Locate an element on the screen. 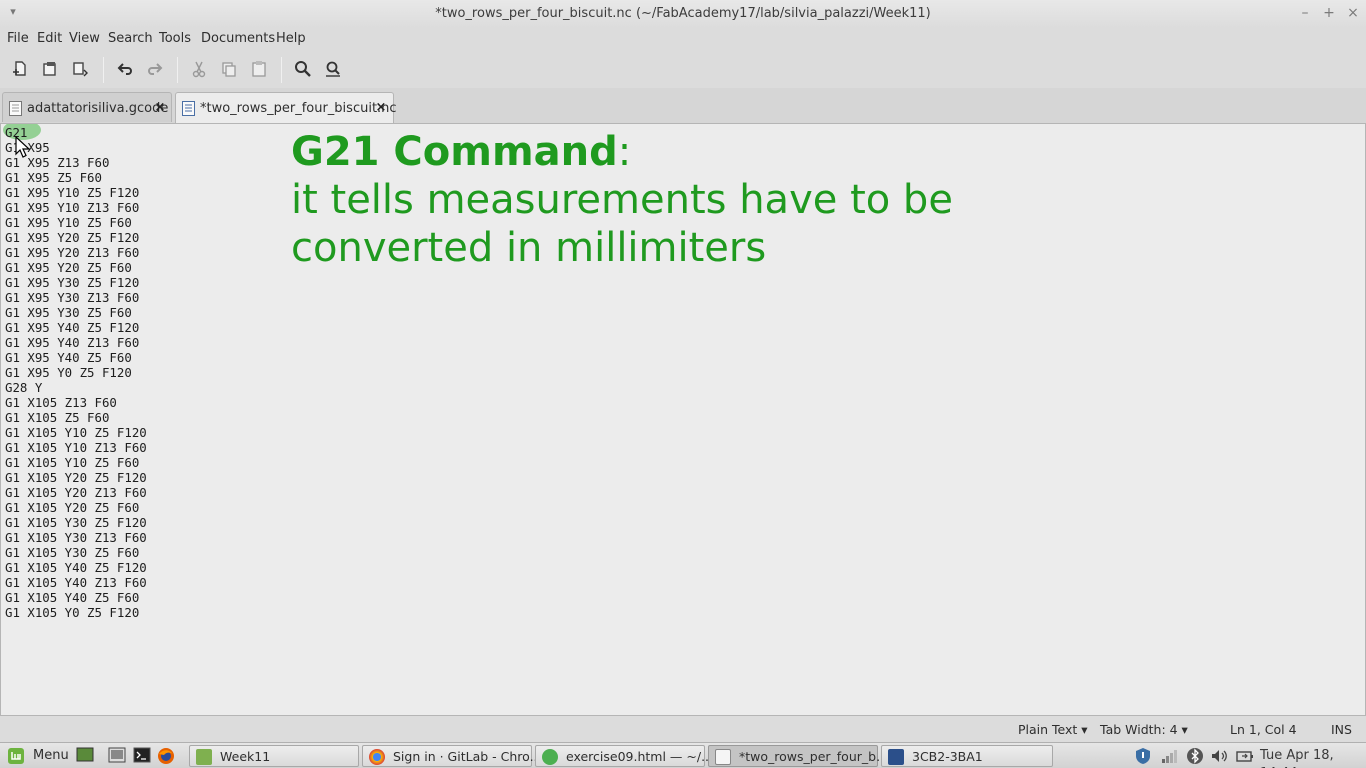  annotation-heading: G21 Command is located at coordinates (454, 152).